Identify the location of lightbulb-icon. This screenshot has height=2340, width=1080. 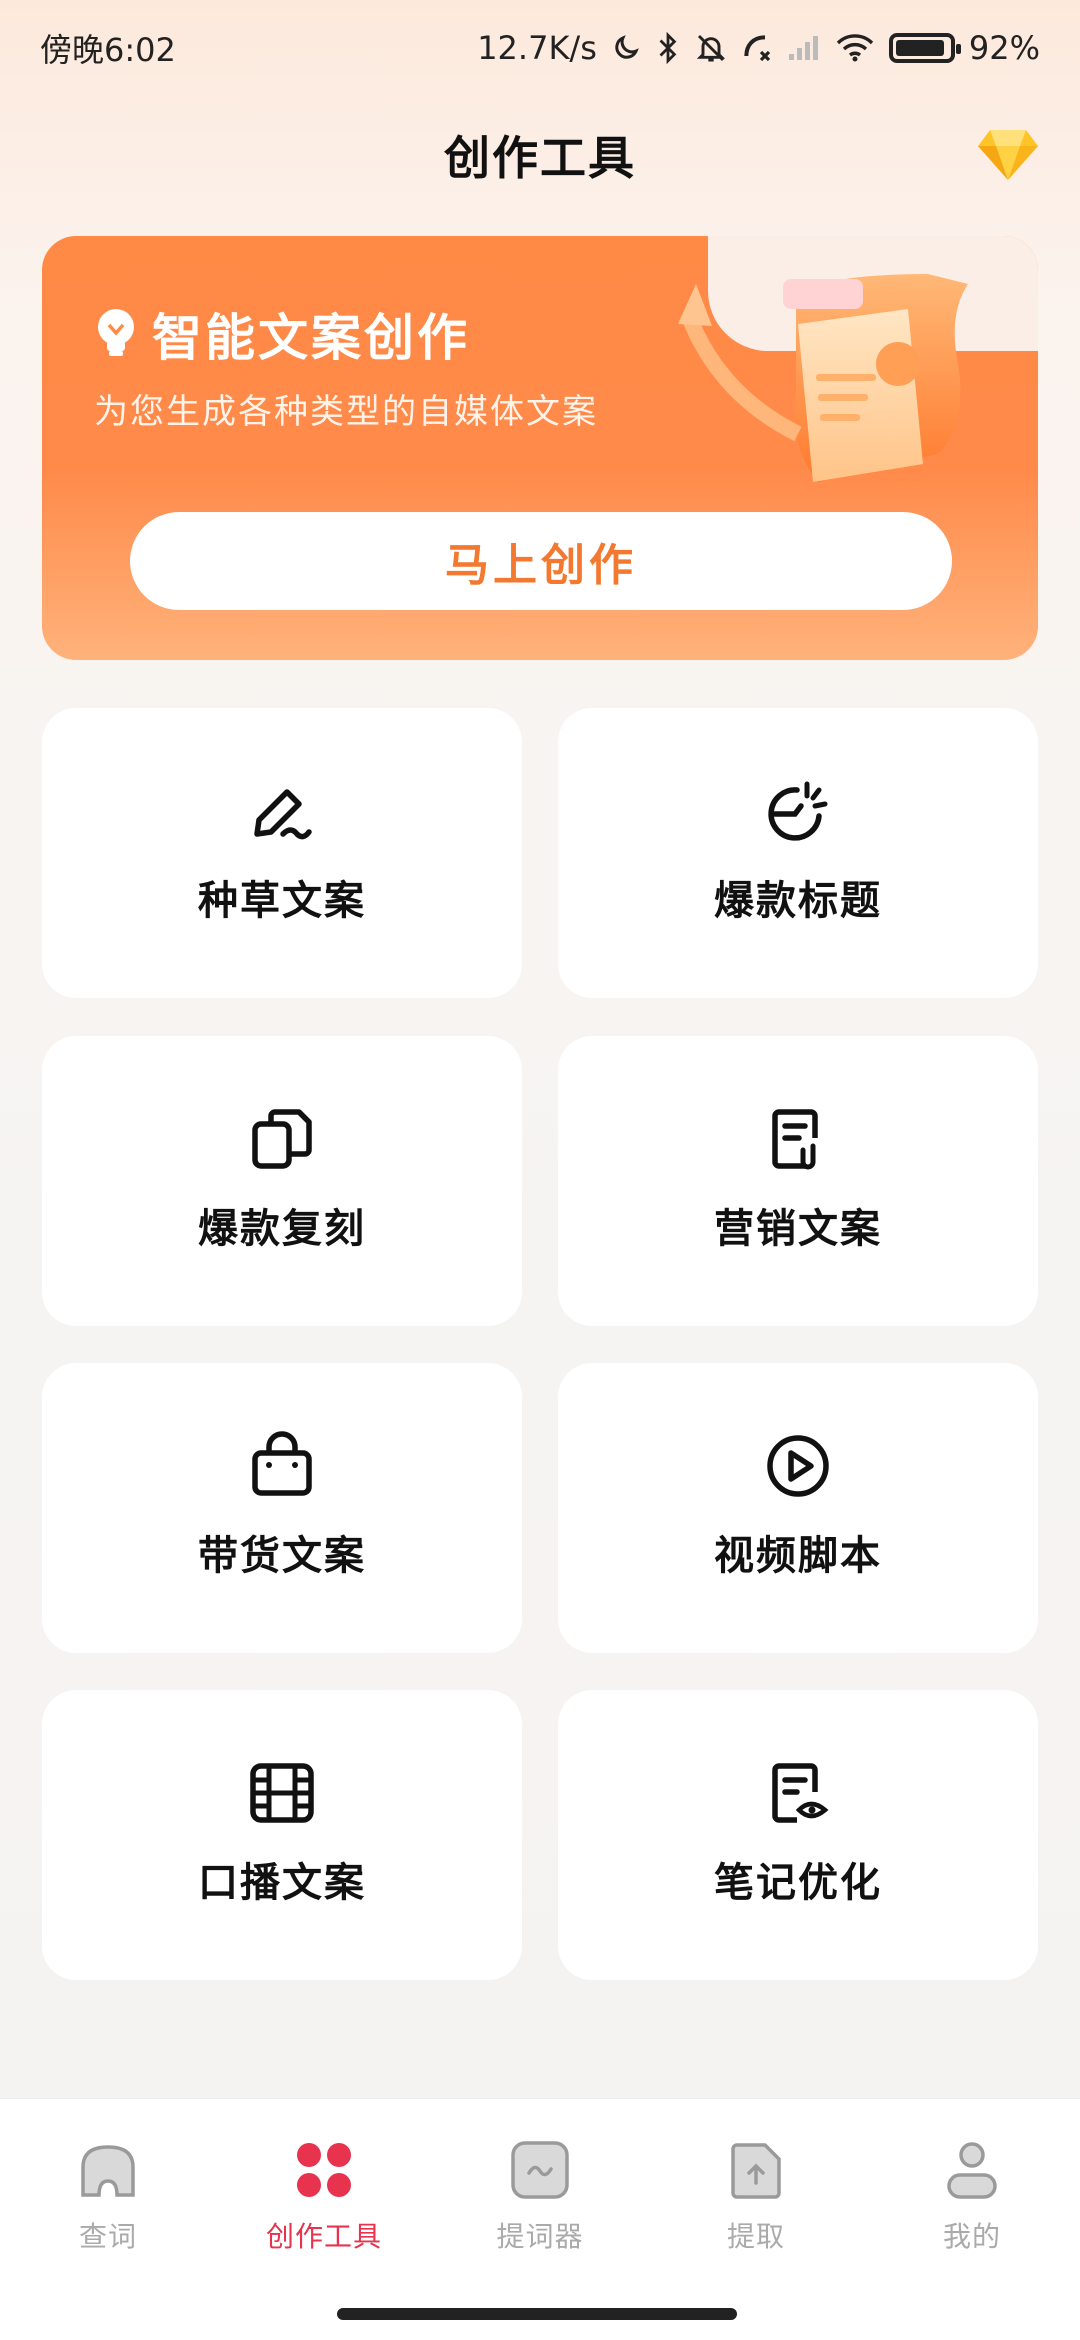
(116, 334).